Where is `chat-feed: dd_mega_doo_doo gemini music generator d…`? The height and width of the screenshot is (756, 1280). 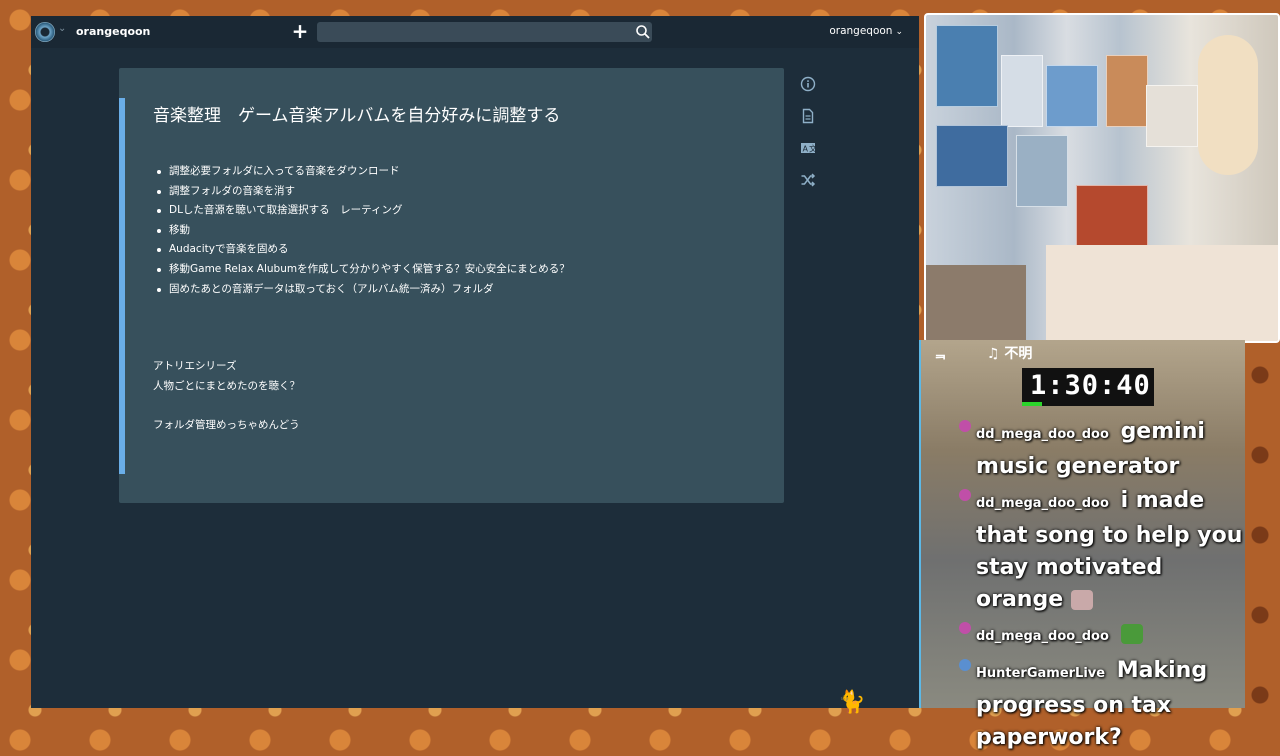
chat-feed: dd_mega_doo_doo gemini music generator d… is located at coordinates (1100, 586).